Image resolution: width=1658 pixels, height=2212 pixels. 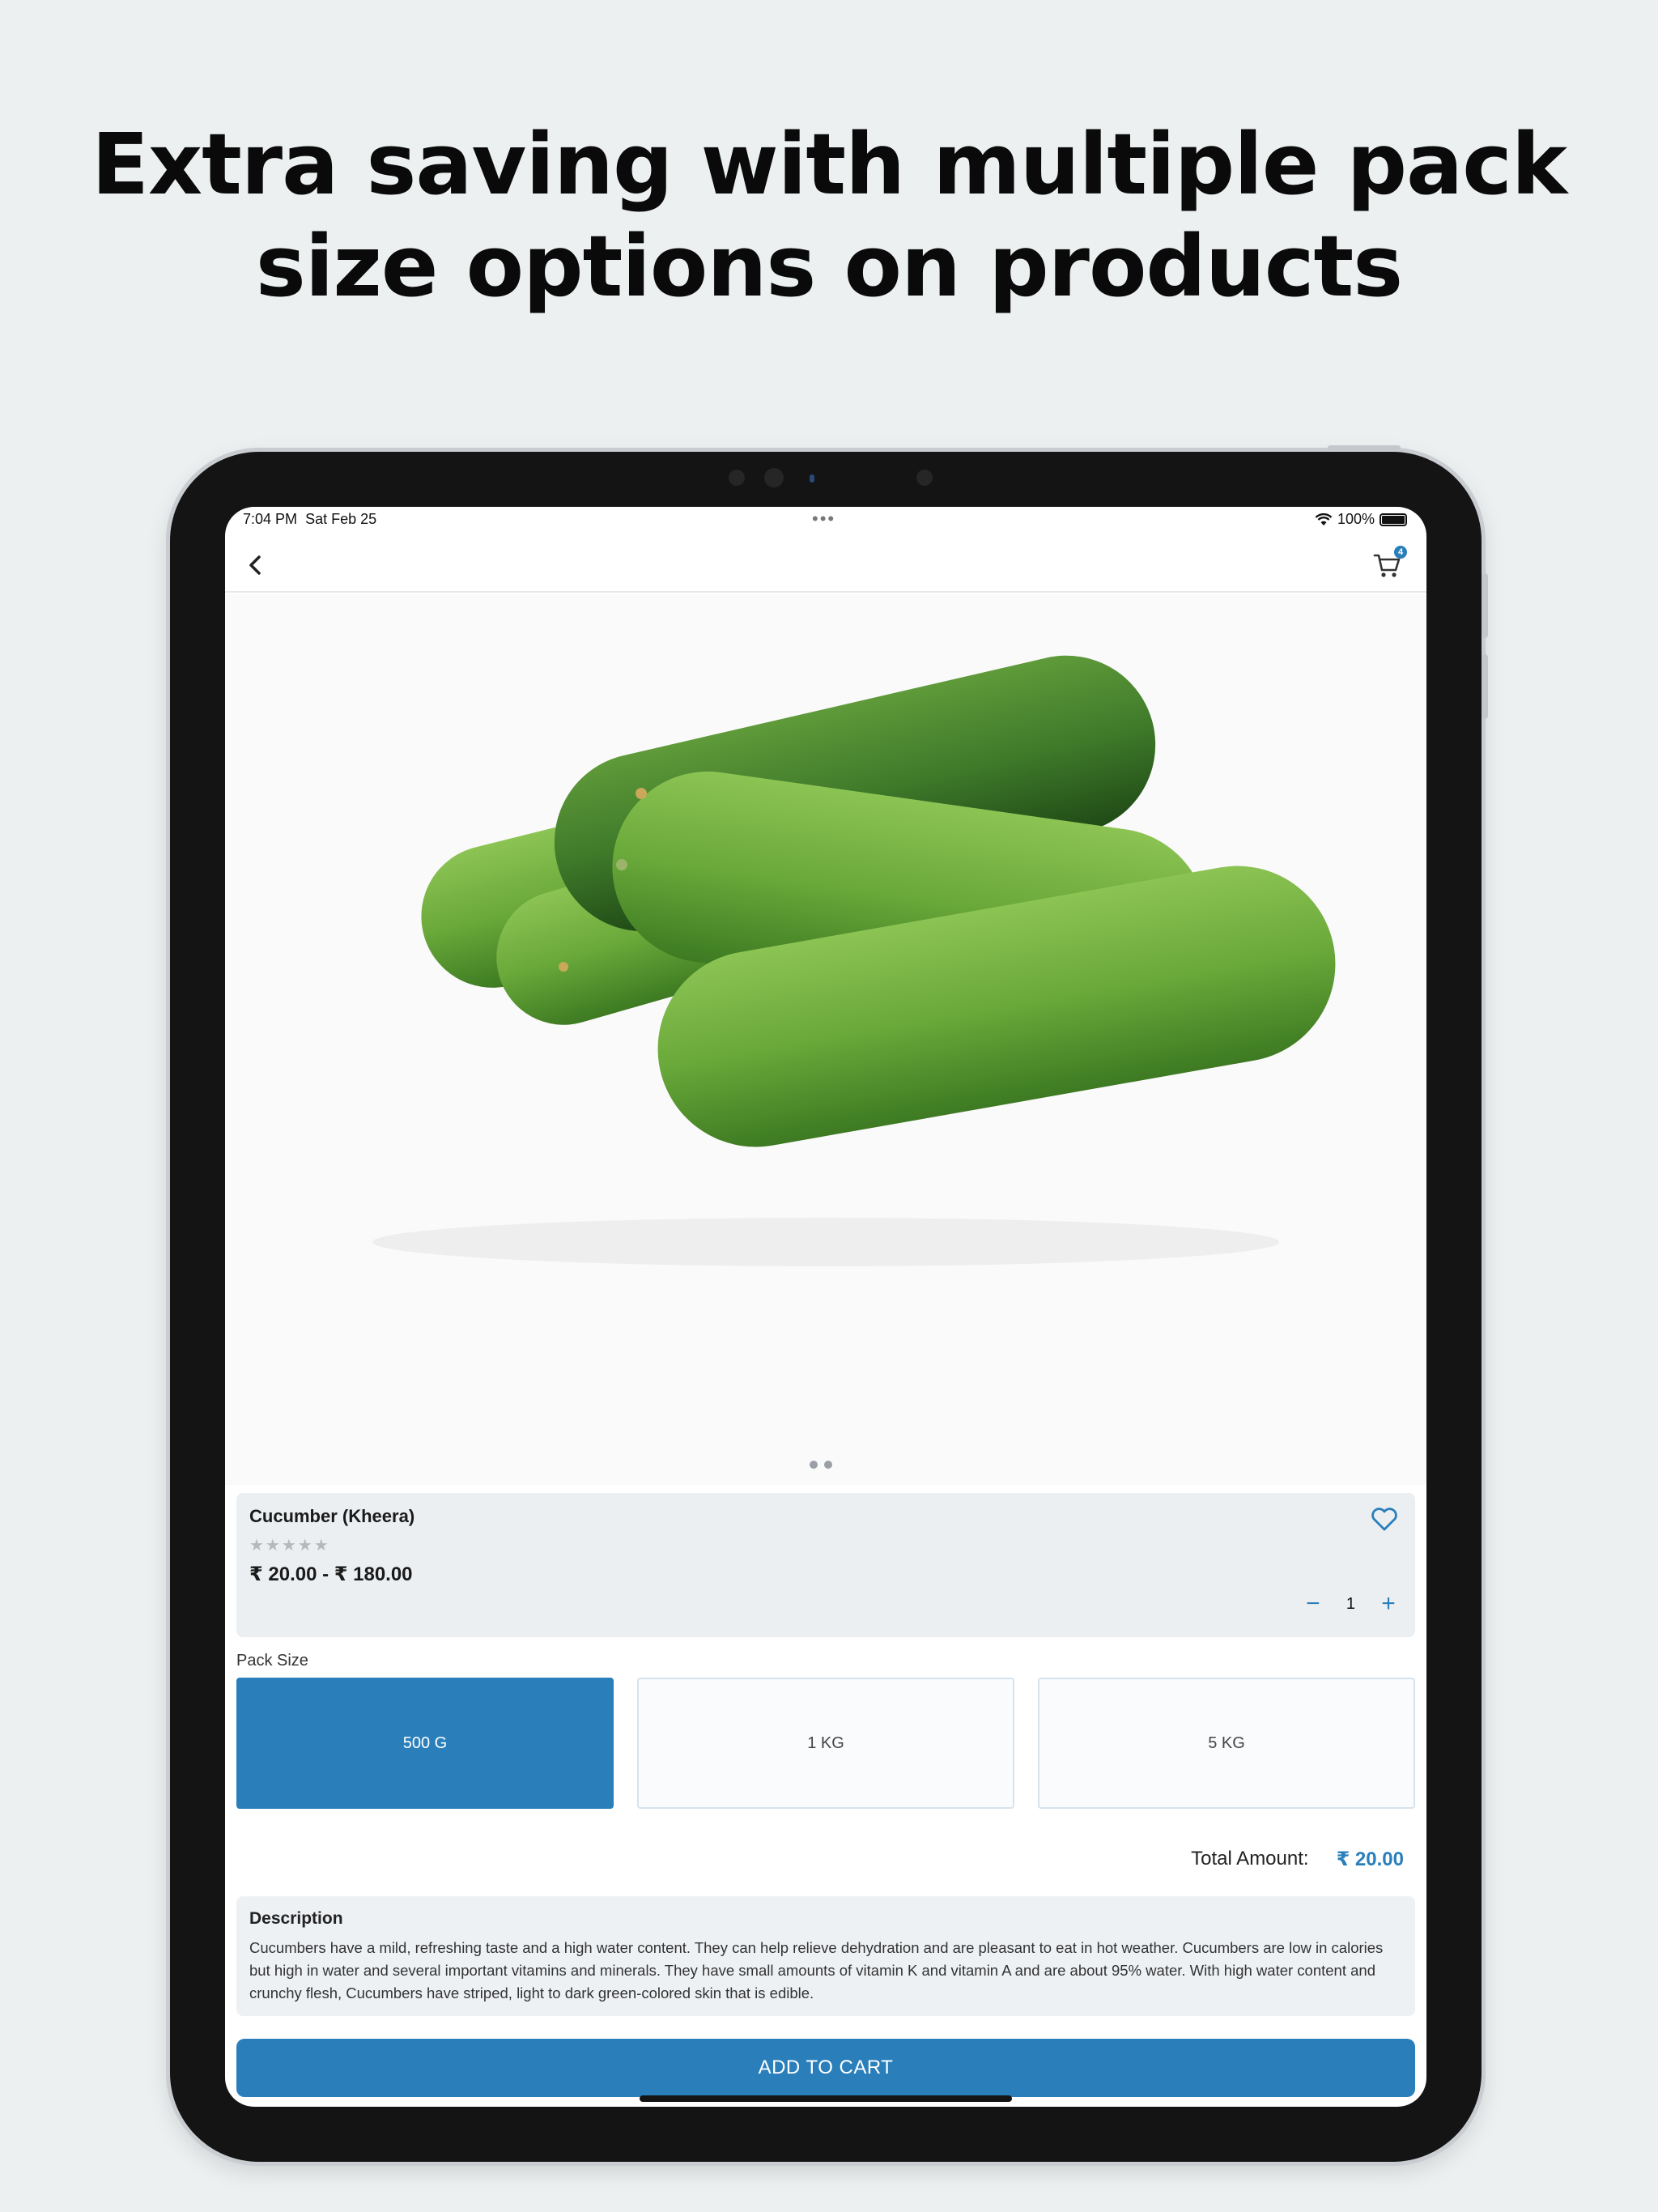 What do you see at coordinates (826, 2098) in the screenshot?
I see `home-indicator` at bounding box center [826, 2098].